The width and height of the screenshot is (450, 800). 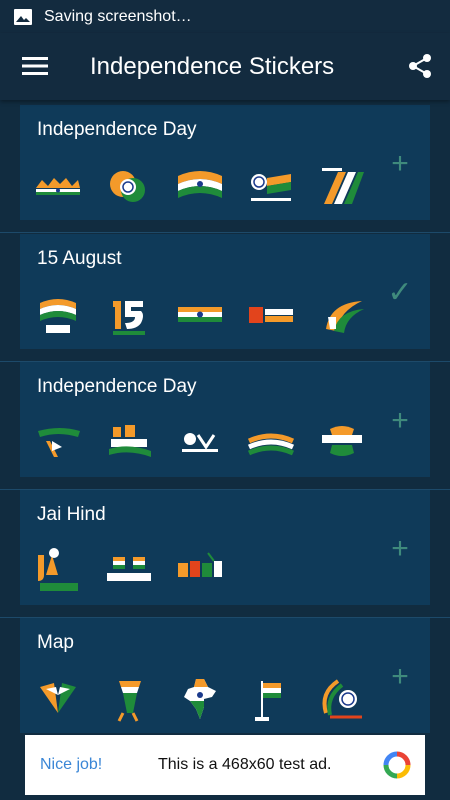 What do you see at coordinates (58, 186) in the screenshot?
I see `sticker-india-gate-icon` at bounding box center [58, 186].